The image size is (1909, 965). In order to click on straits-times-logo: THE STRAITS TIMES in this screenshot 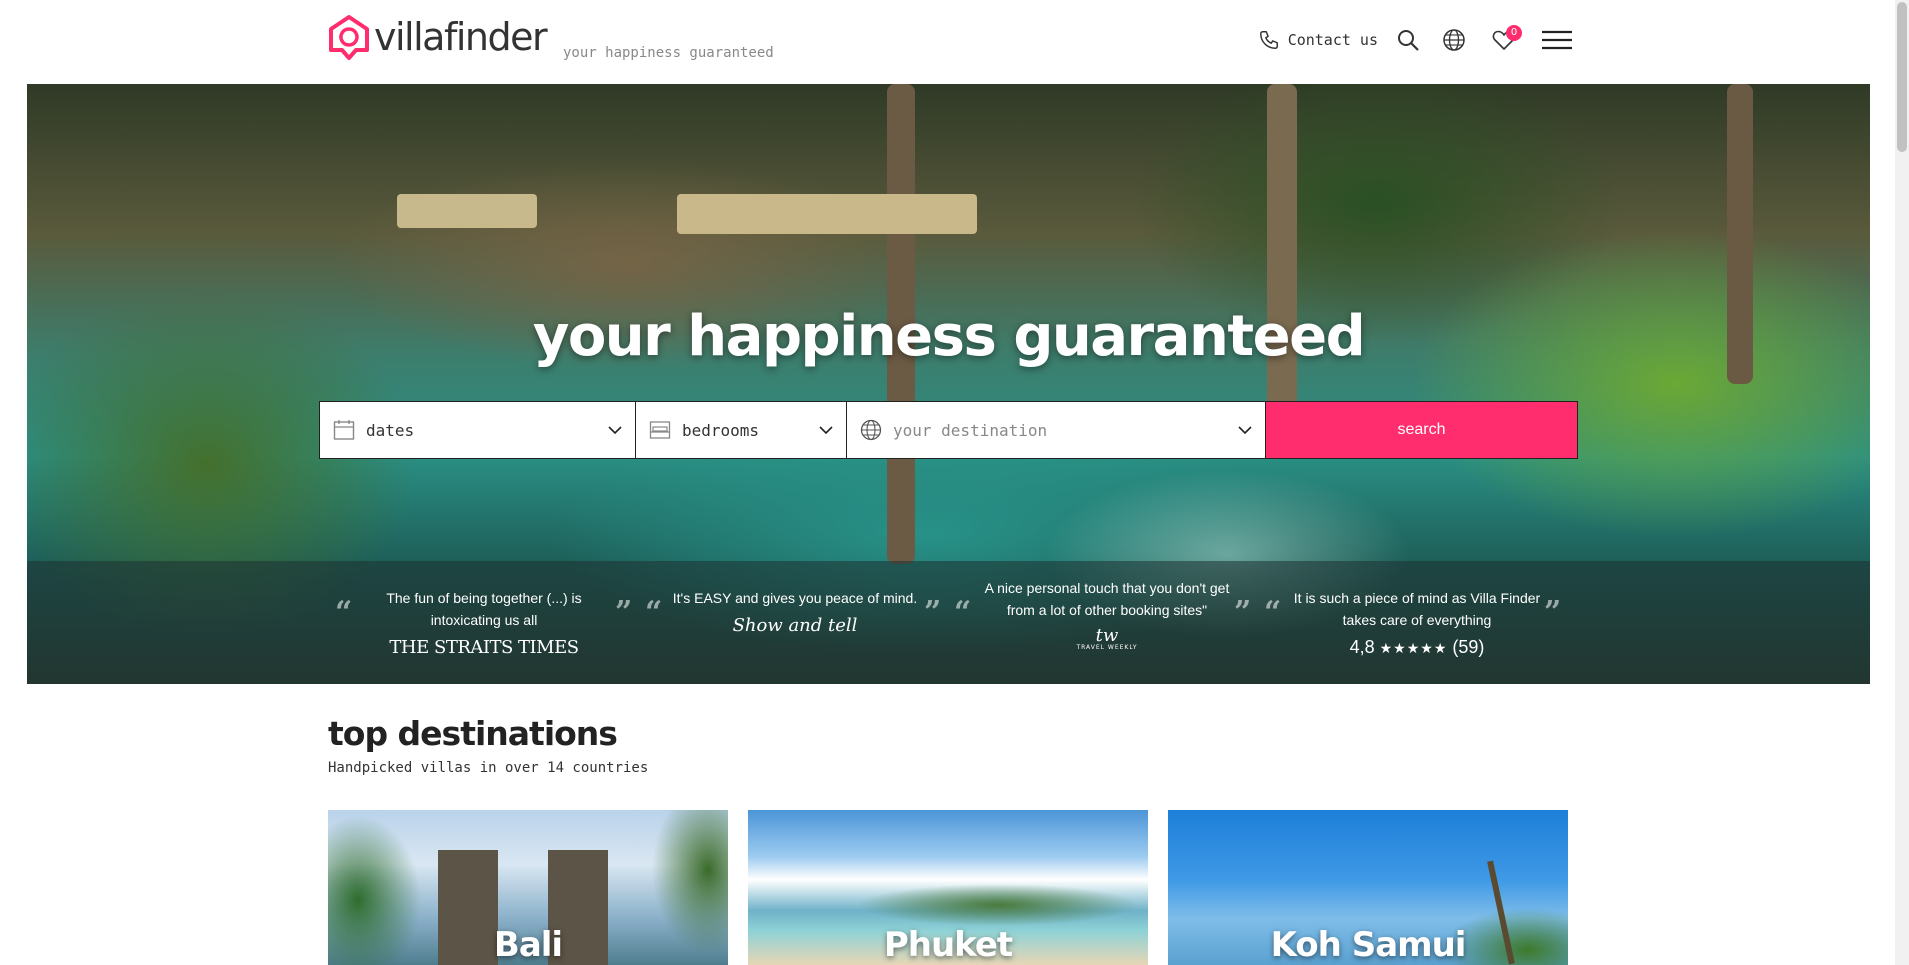, I will do `click(484, 647)`.